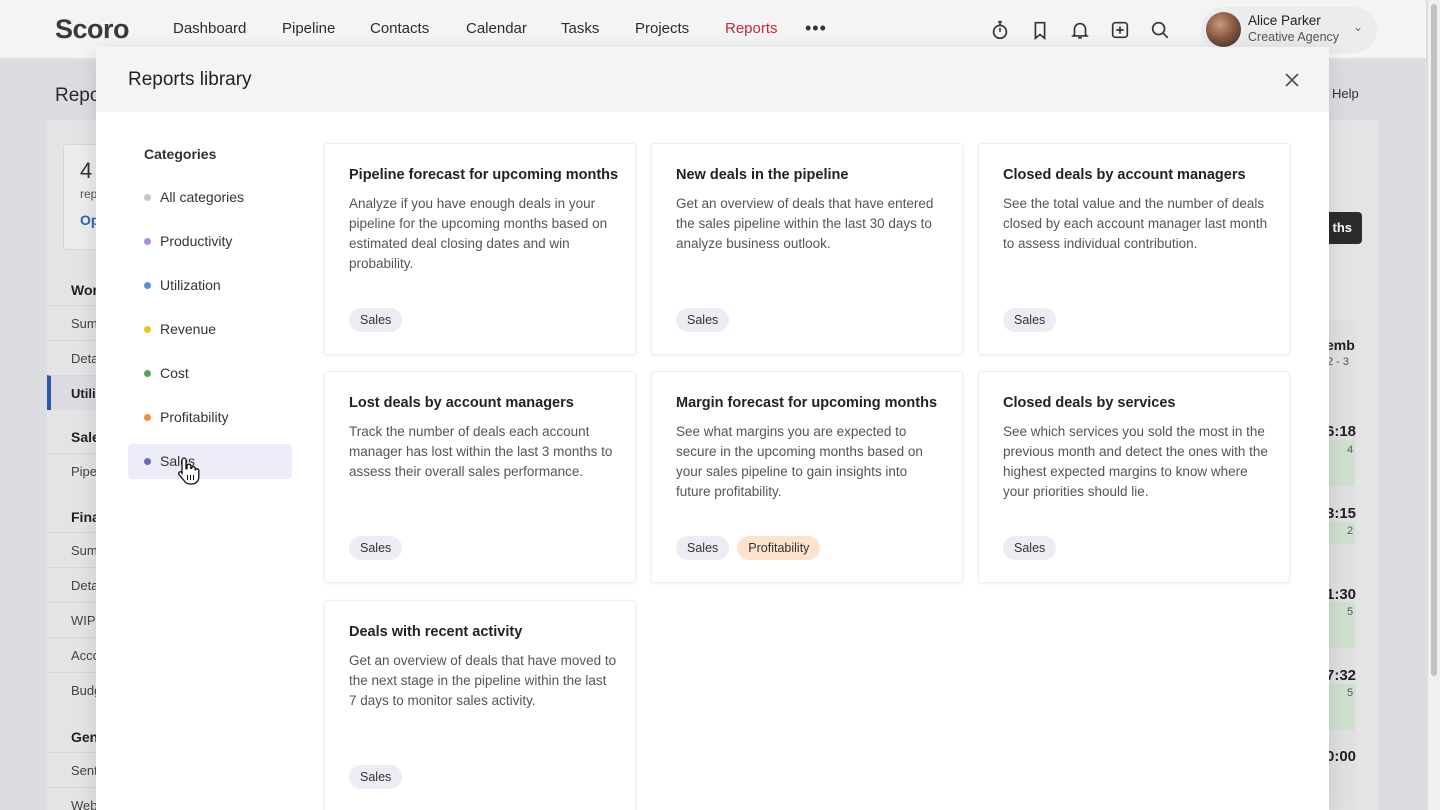 Image resolution: width=1440 pixels, height=810 pixels. What do you see at coordinates (174, 373) in the screenshot?
I see `category-label: Cost` at bounding box center [174, 373].